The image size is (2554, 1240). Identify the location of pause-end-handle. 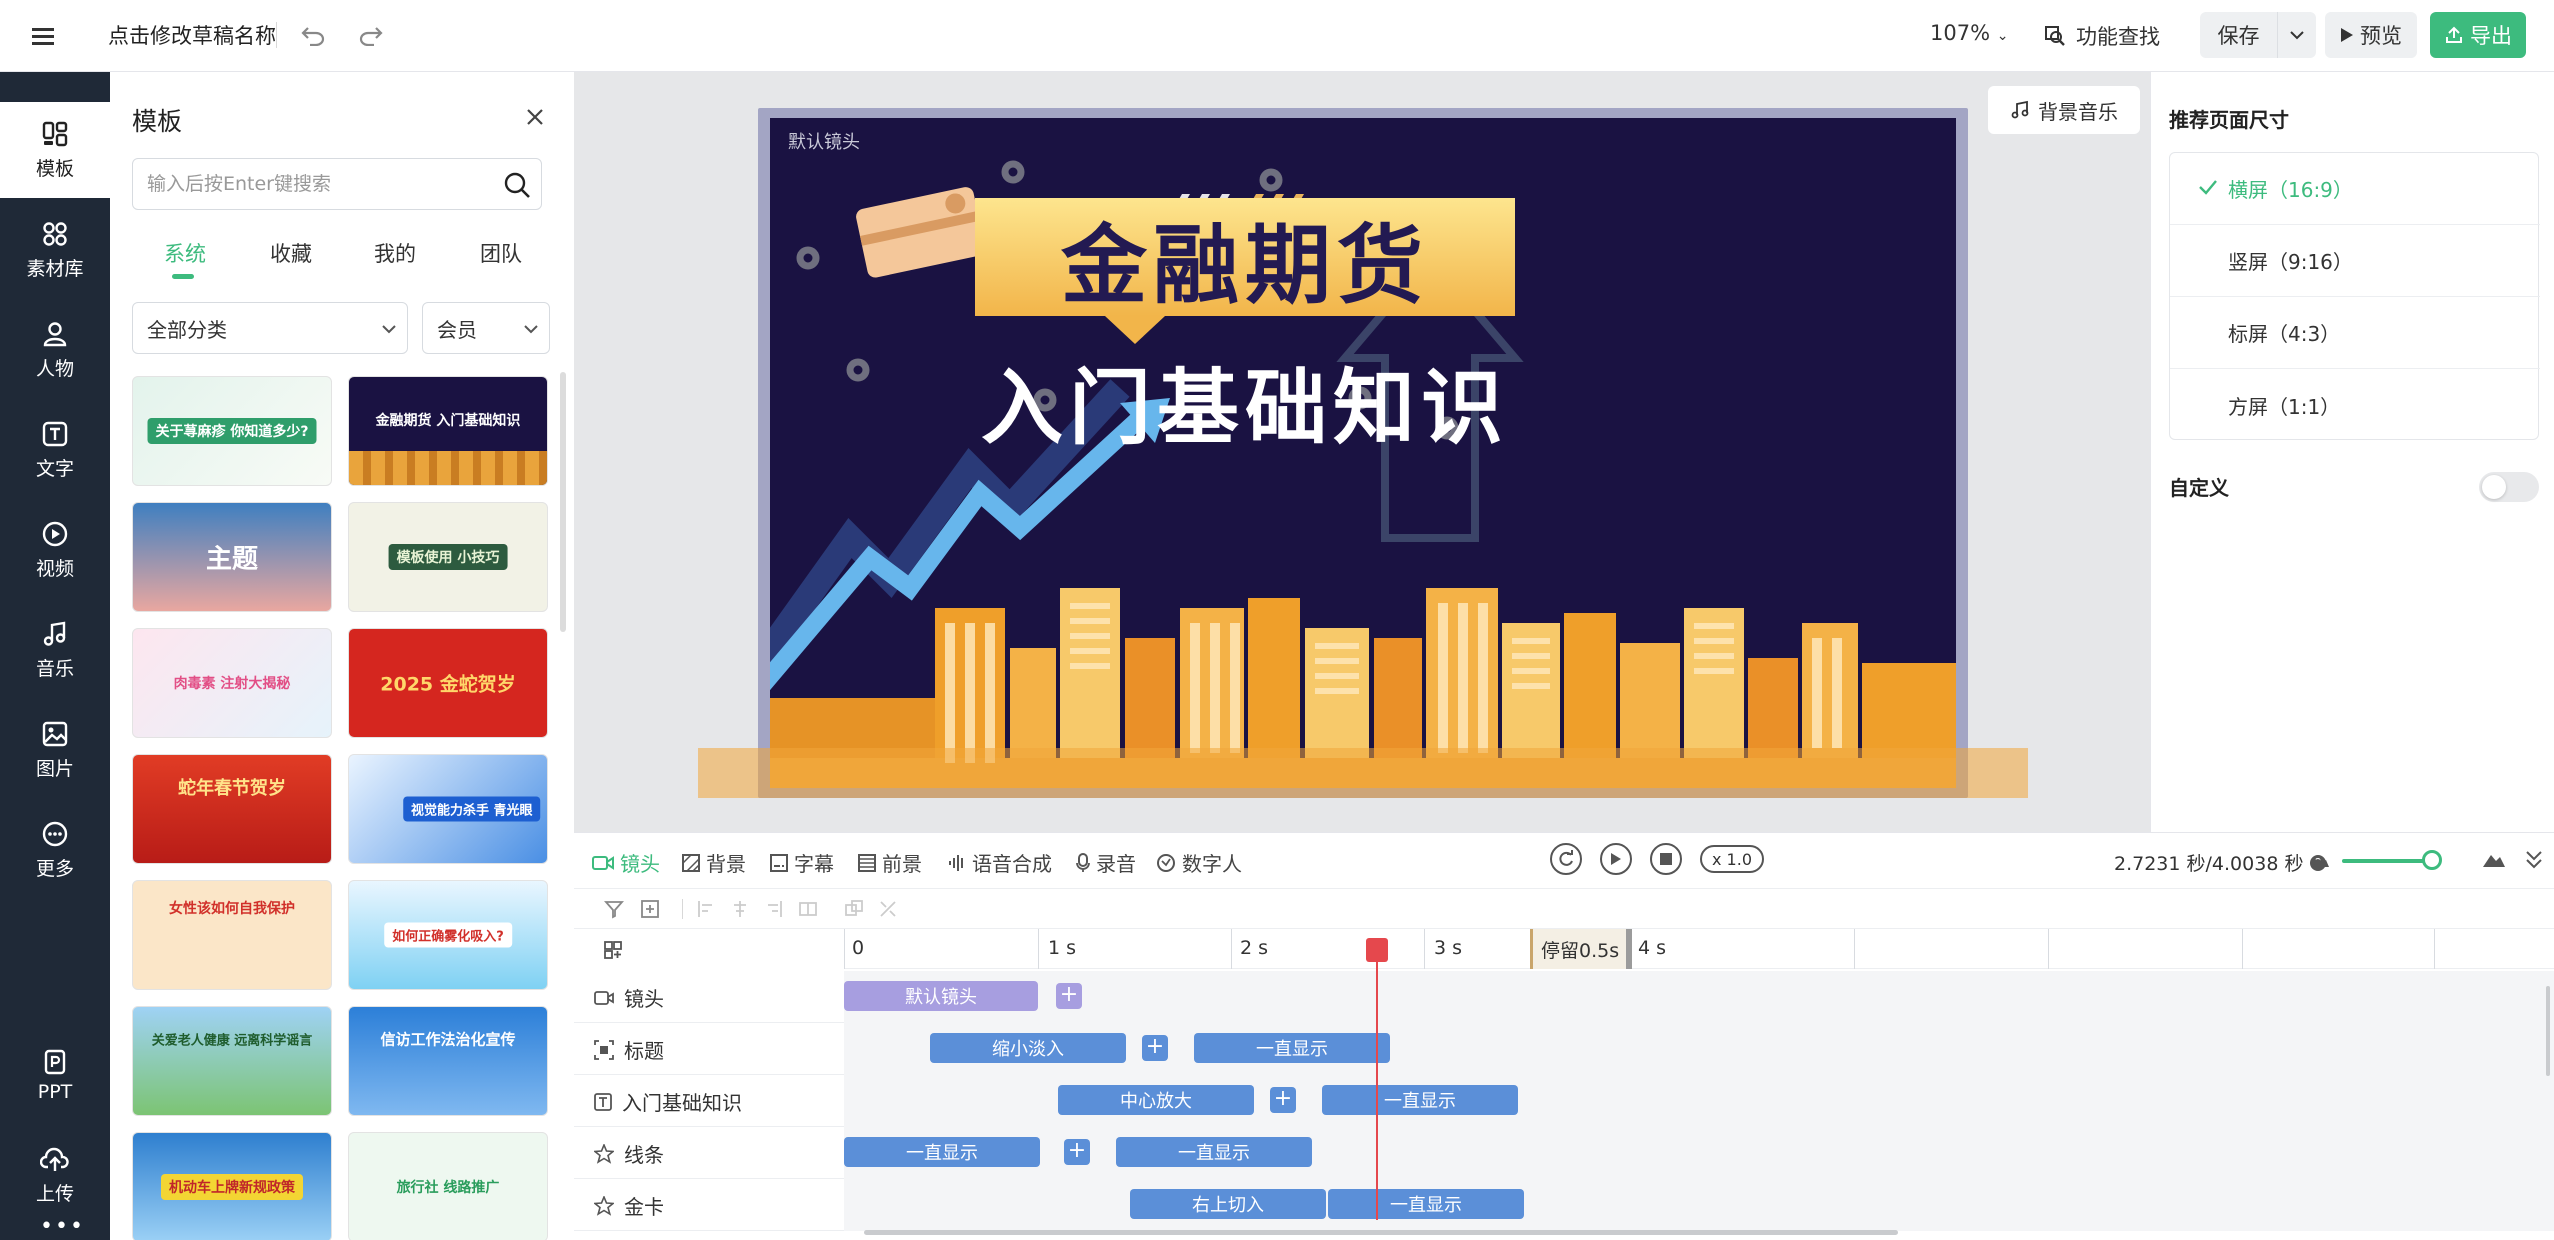
(1629, 949).